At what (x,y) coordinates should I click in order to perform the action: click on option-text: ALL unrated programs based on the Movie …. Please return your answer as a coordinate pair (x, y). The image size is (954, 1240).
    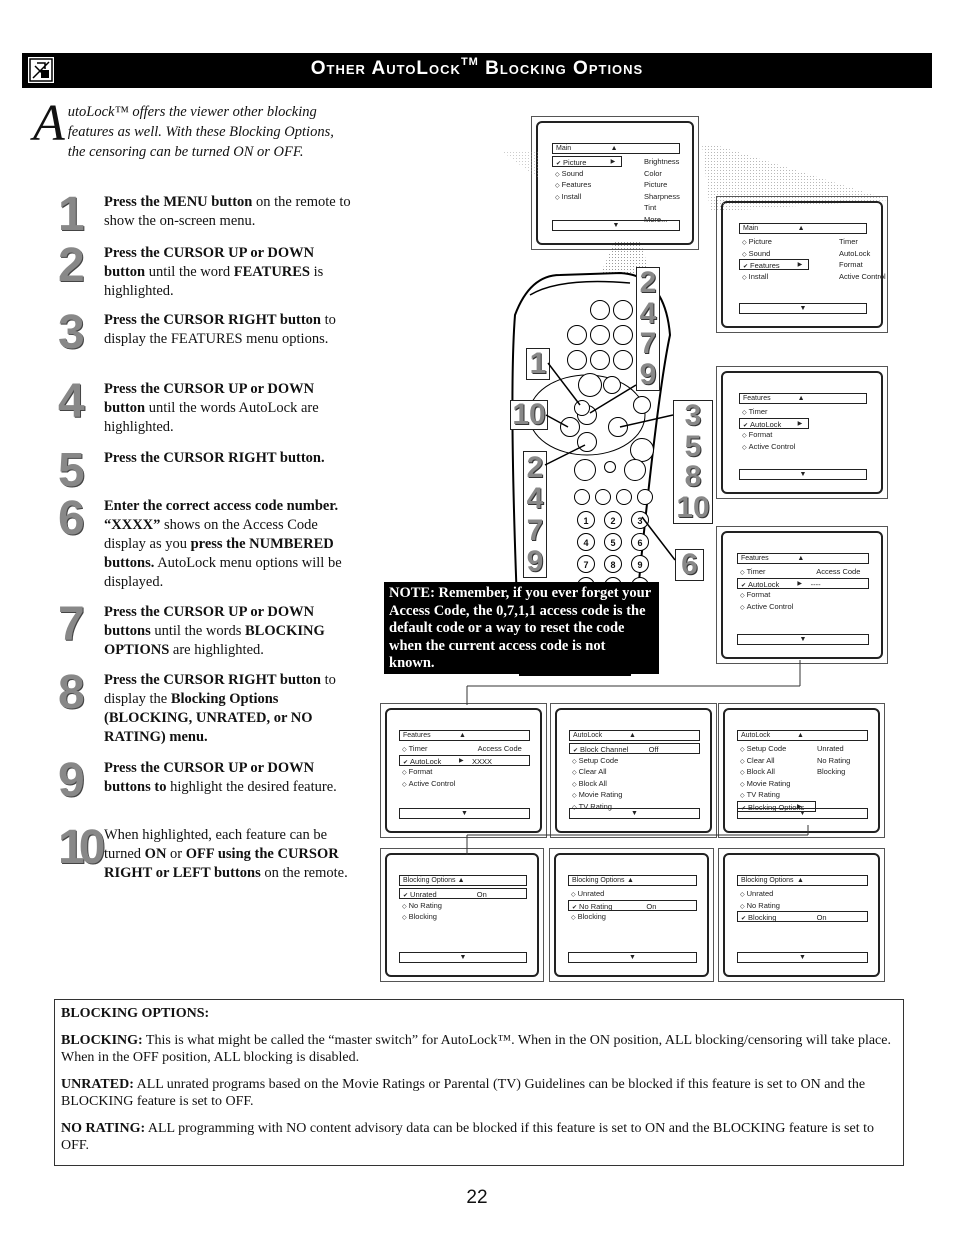
    Looking at the image, I should click on (463, 1093).